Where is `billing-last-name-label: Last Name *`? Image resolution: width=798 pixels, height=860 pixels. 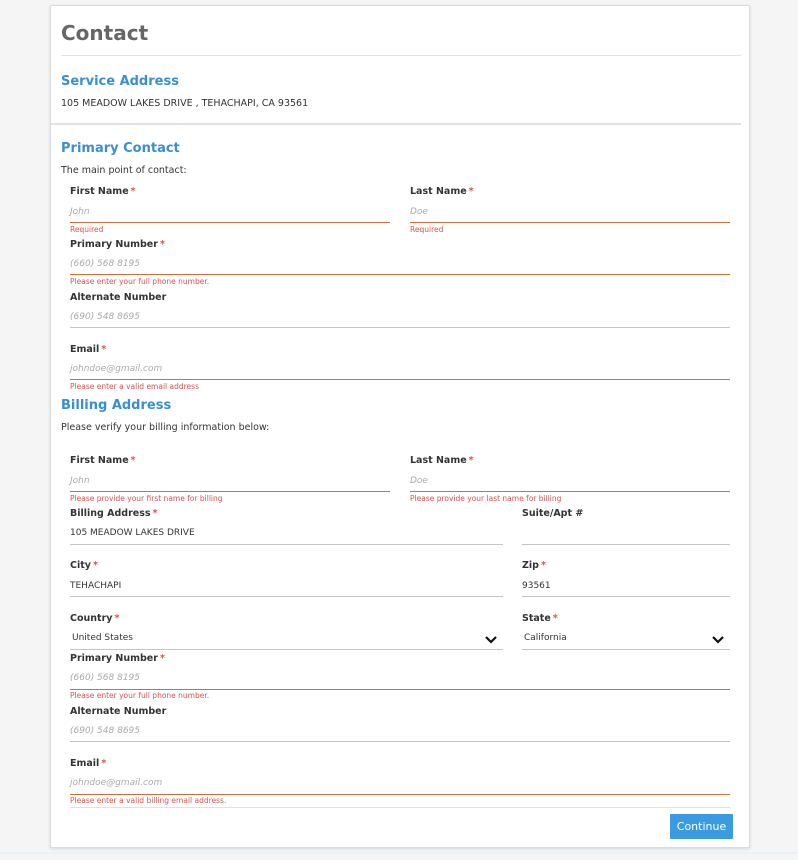 billing-last-name-label: Last Name * is located at coordinates (442, 460).